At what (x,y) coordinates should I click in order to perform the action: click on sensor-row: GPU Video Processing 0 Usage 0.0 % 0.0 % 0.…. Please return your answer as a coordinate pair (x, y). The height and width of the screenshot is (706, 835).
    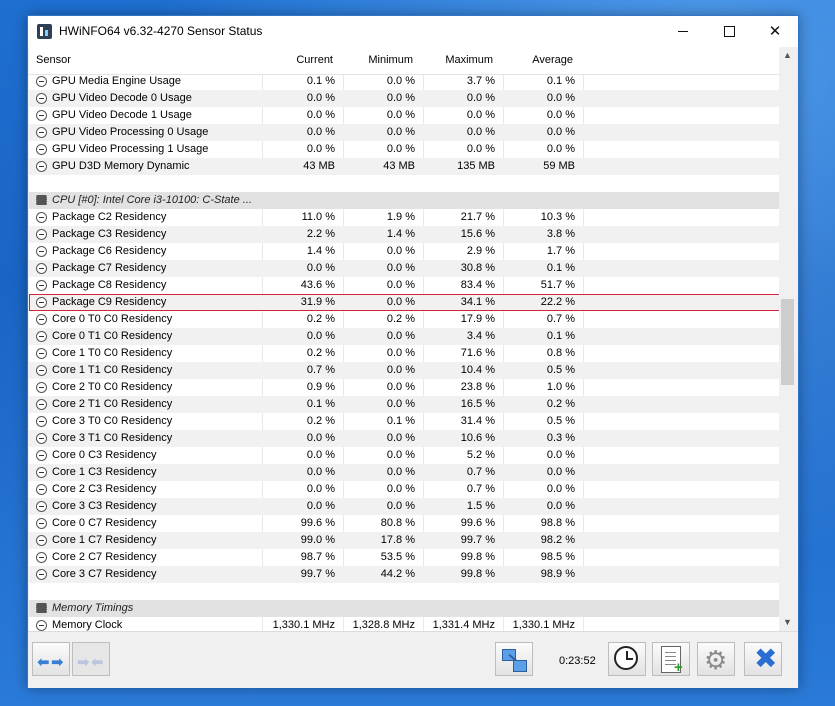
    Looking at the image, I should click on (404, 132).